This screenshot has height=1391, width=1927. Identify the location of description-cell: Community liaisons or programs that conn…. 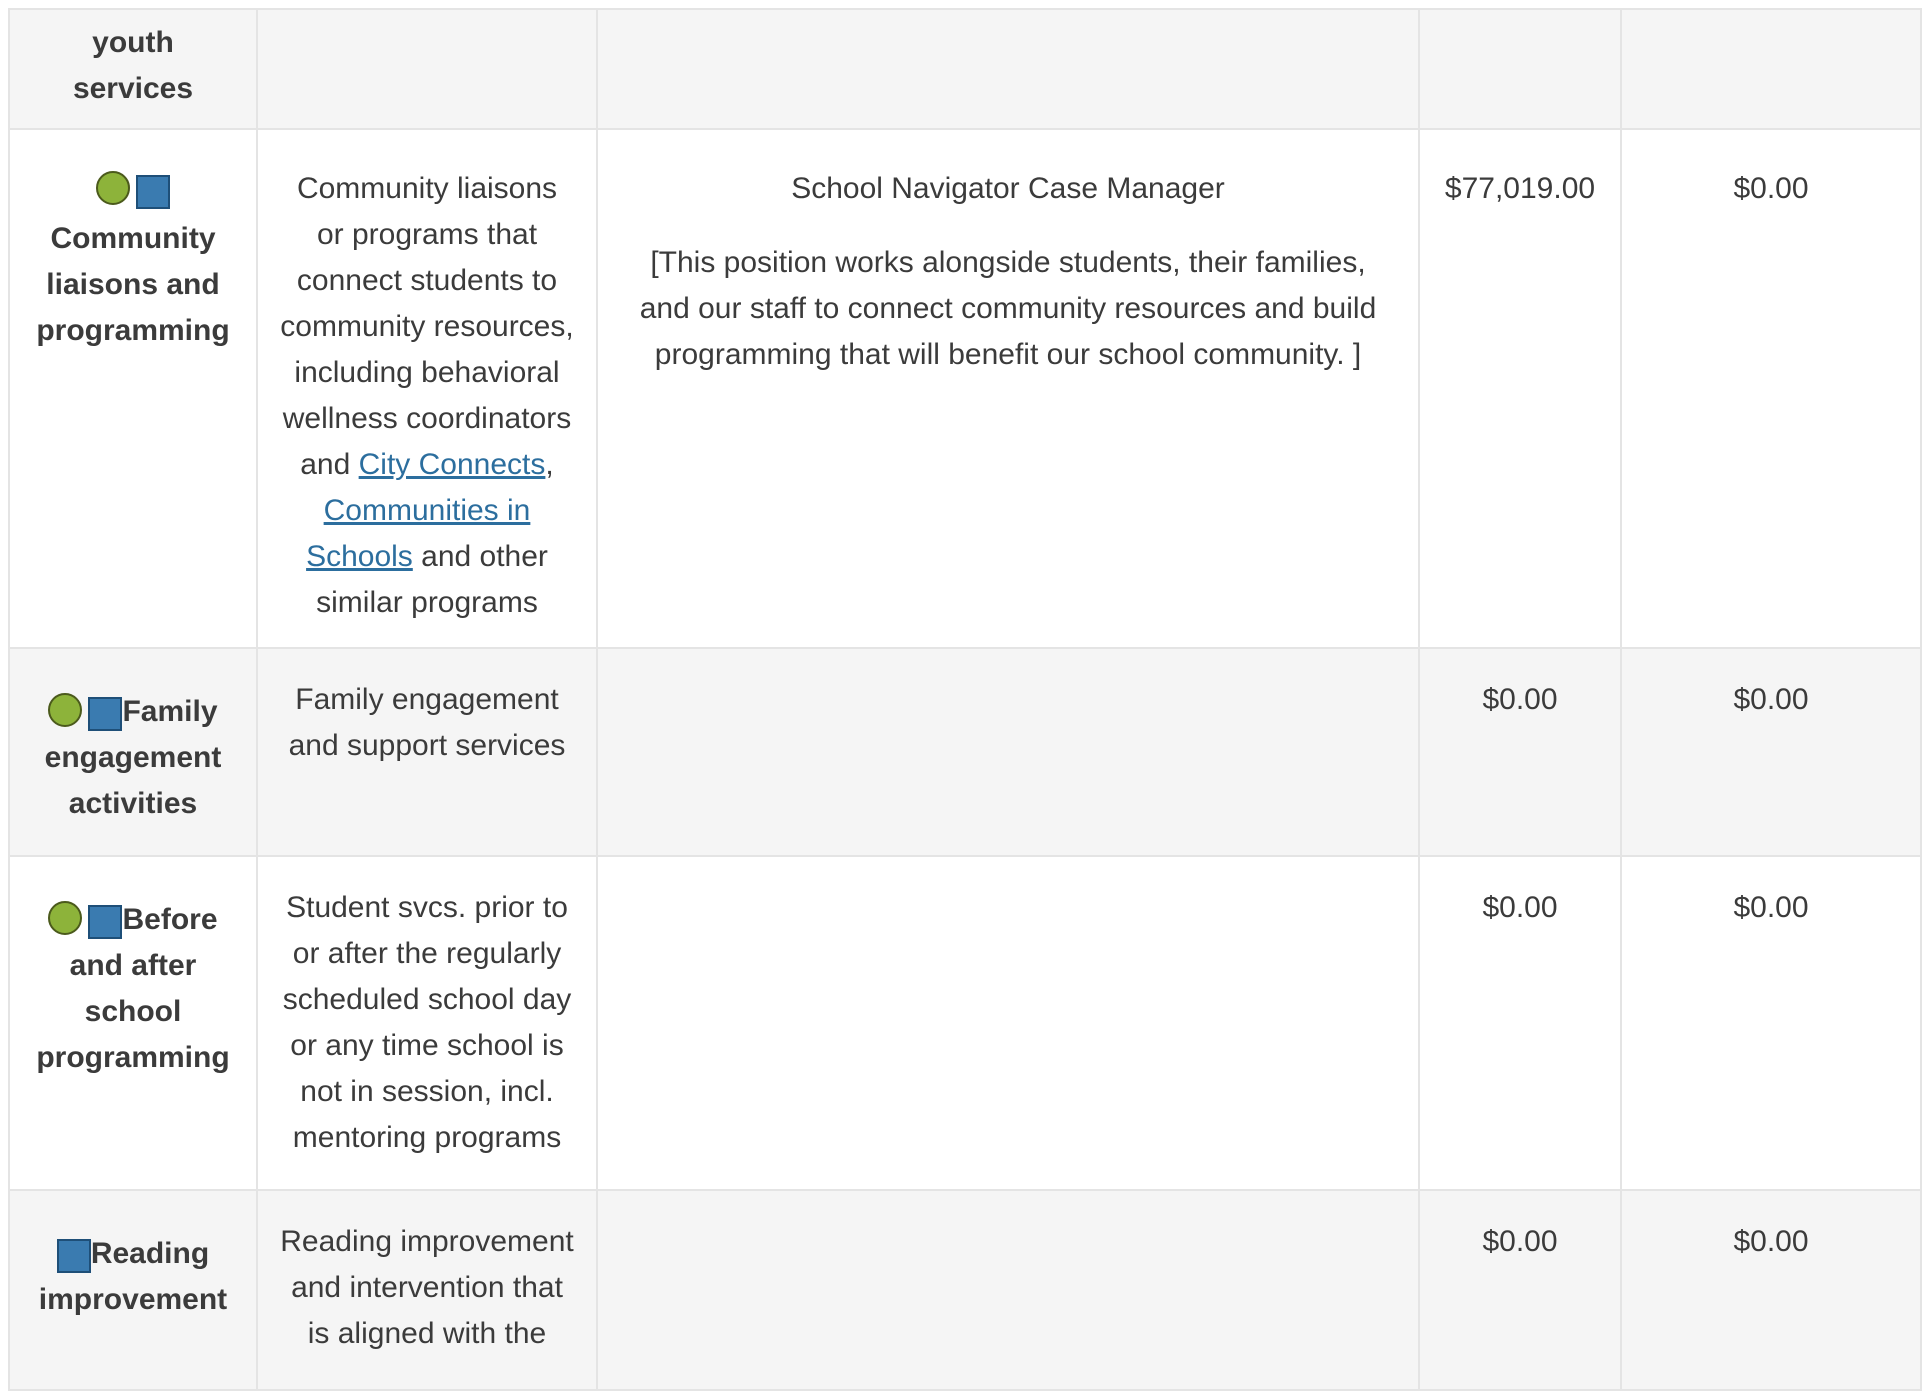
(427, 388).